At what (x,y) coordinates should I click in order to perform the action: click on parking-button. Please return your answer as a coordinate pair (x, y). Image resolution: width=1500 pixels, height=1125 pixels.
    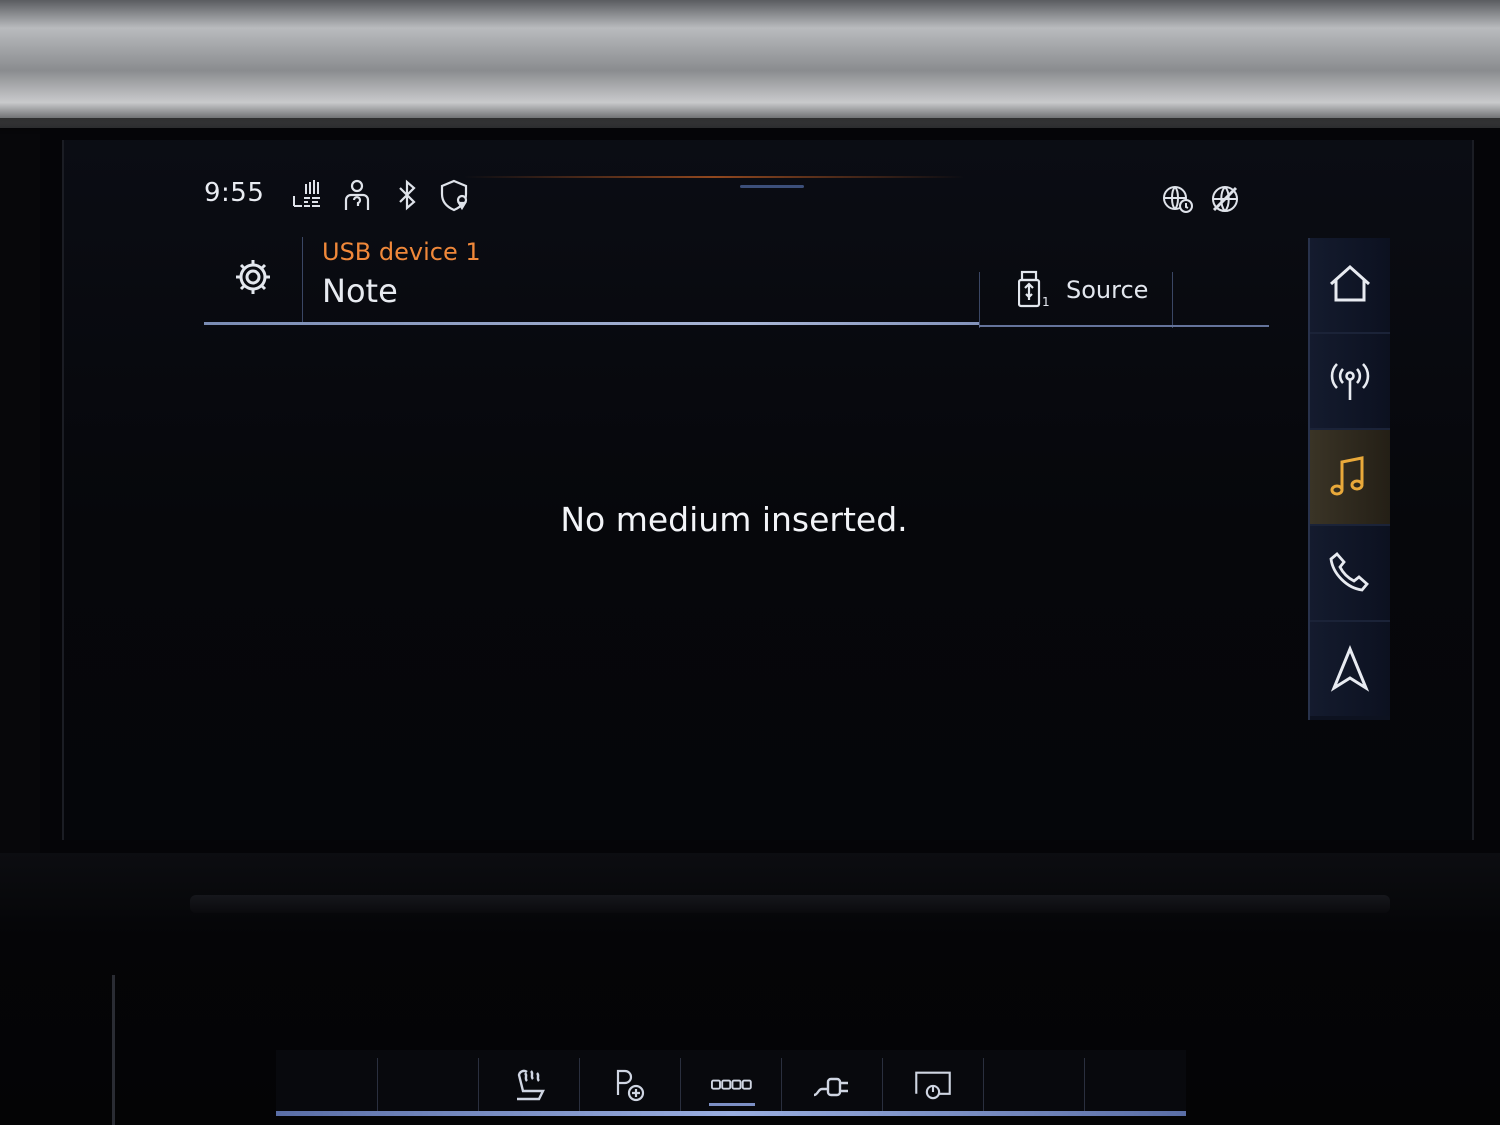
    Looking at the image, I should click on (629, 1085).